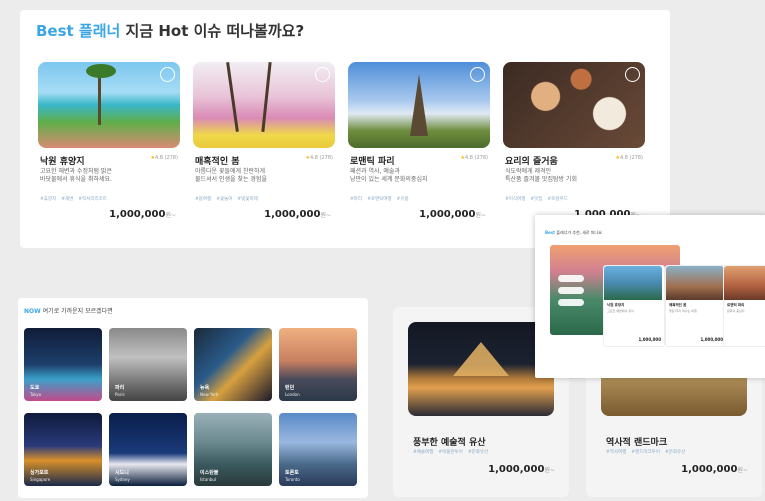 The width and height of the screenshot is (765, 501). Describe the element at coordinates (40, 479) in the screenshot. I see `tile-sublabel: Singapore` at that location.